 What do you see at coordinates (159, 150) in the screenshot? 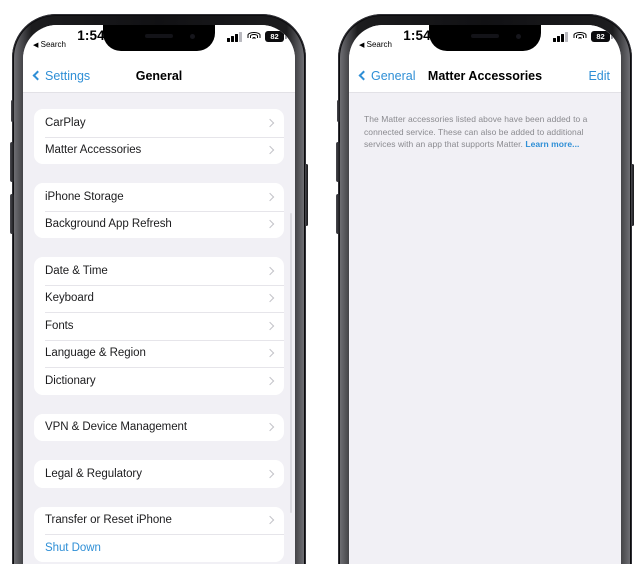
I see `list-item: Matter Accessories` at bounding box center [159, 150].